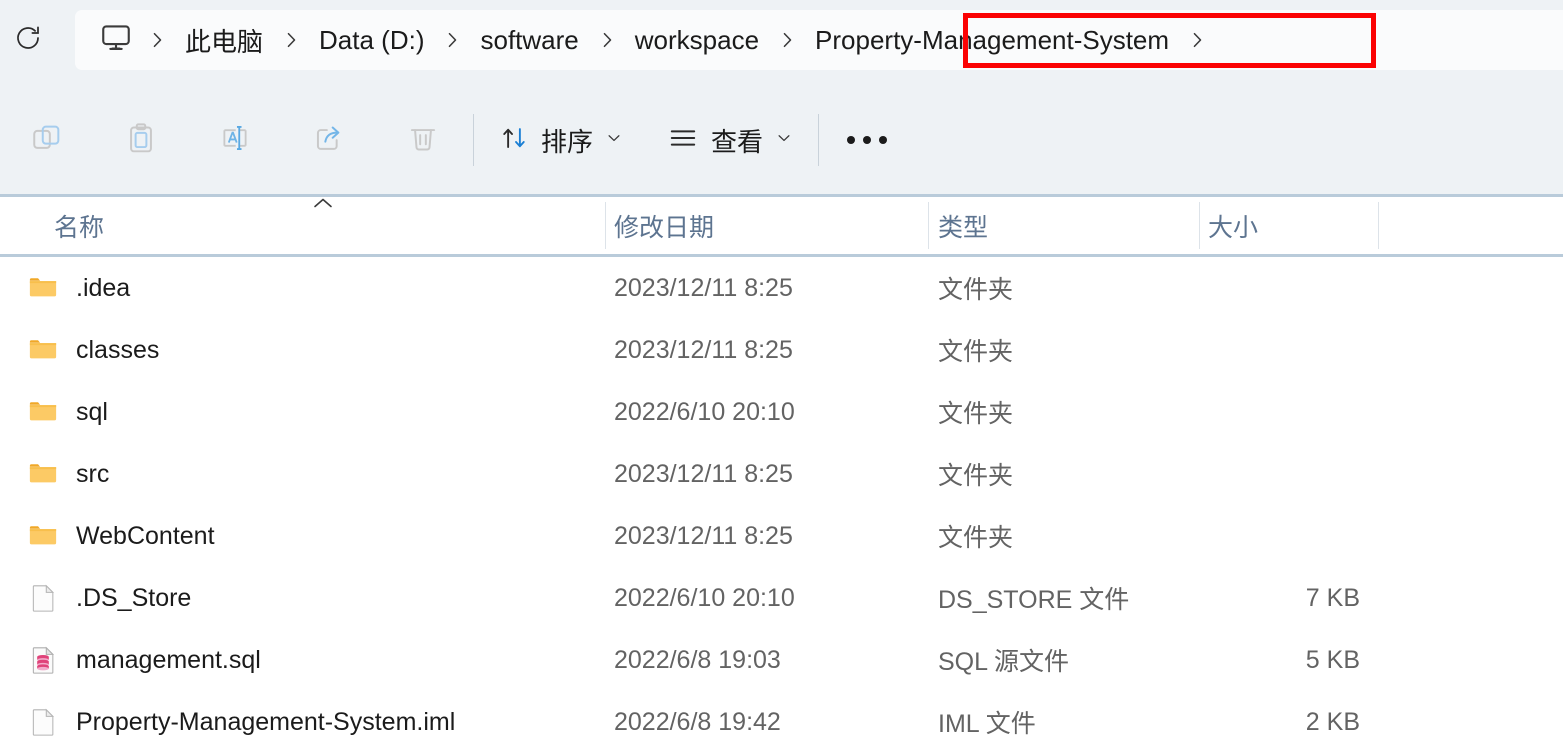 Image resolution: width=1563 pixels, height=754 pixels. I want to click on column-header-type: 类型, so click(963, 225).